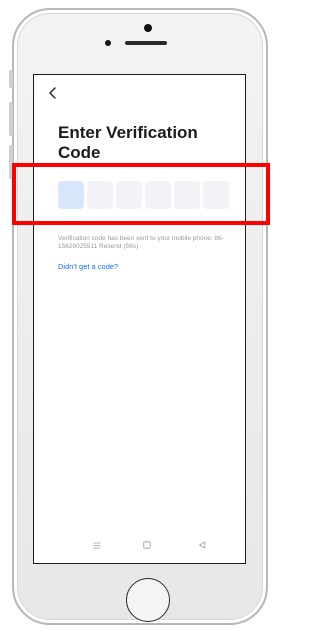 The image size is (320, 631). Describe the element at coordinates (143, 195) in the screenshot. I see `verification-code-input` at that location.